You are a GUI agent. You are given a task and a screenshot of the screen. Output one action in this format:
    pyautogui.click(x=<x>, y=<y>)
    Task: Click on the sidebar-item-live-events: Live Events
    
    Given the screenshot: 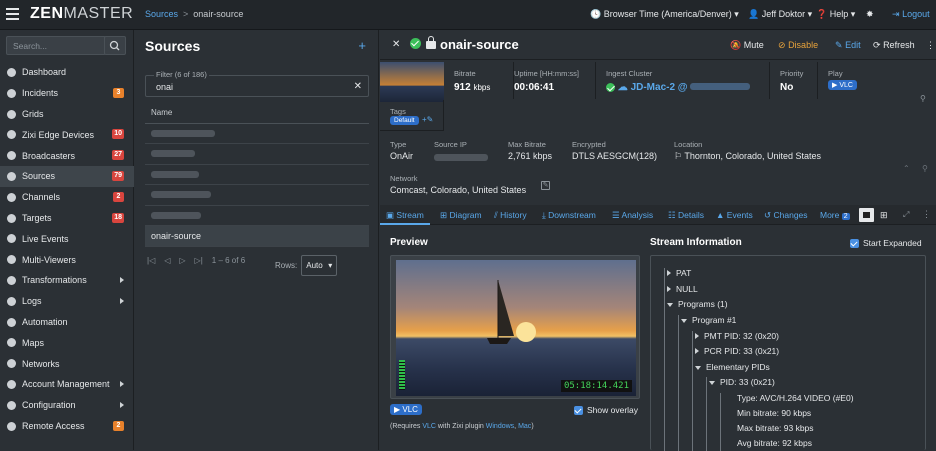 What is the action you would take?
    pyautogui.click(x=67, y=238)
    